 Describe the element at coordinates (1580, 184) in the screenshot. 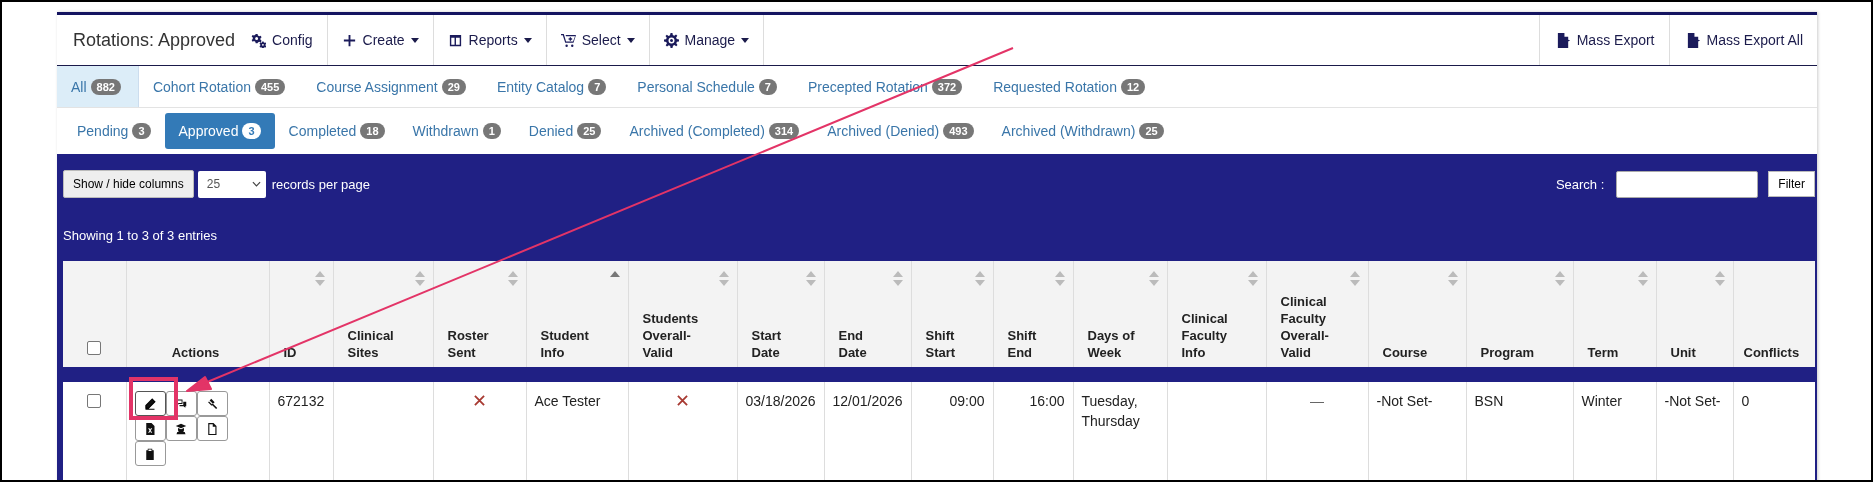

I see `search-label: Search :` at that location.